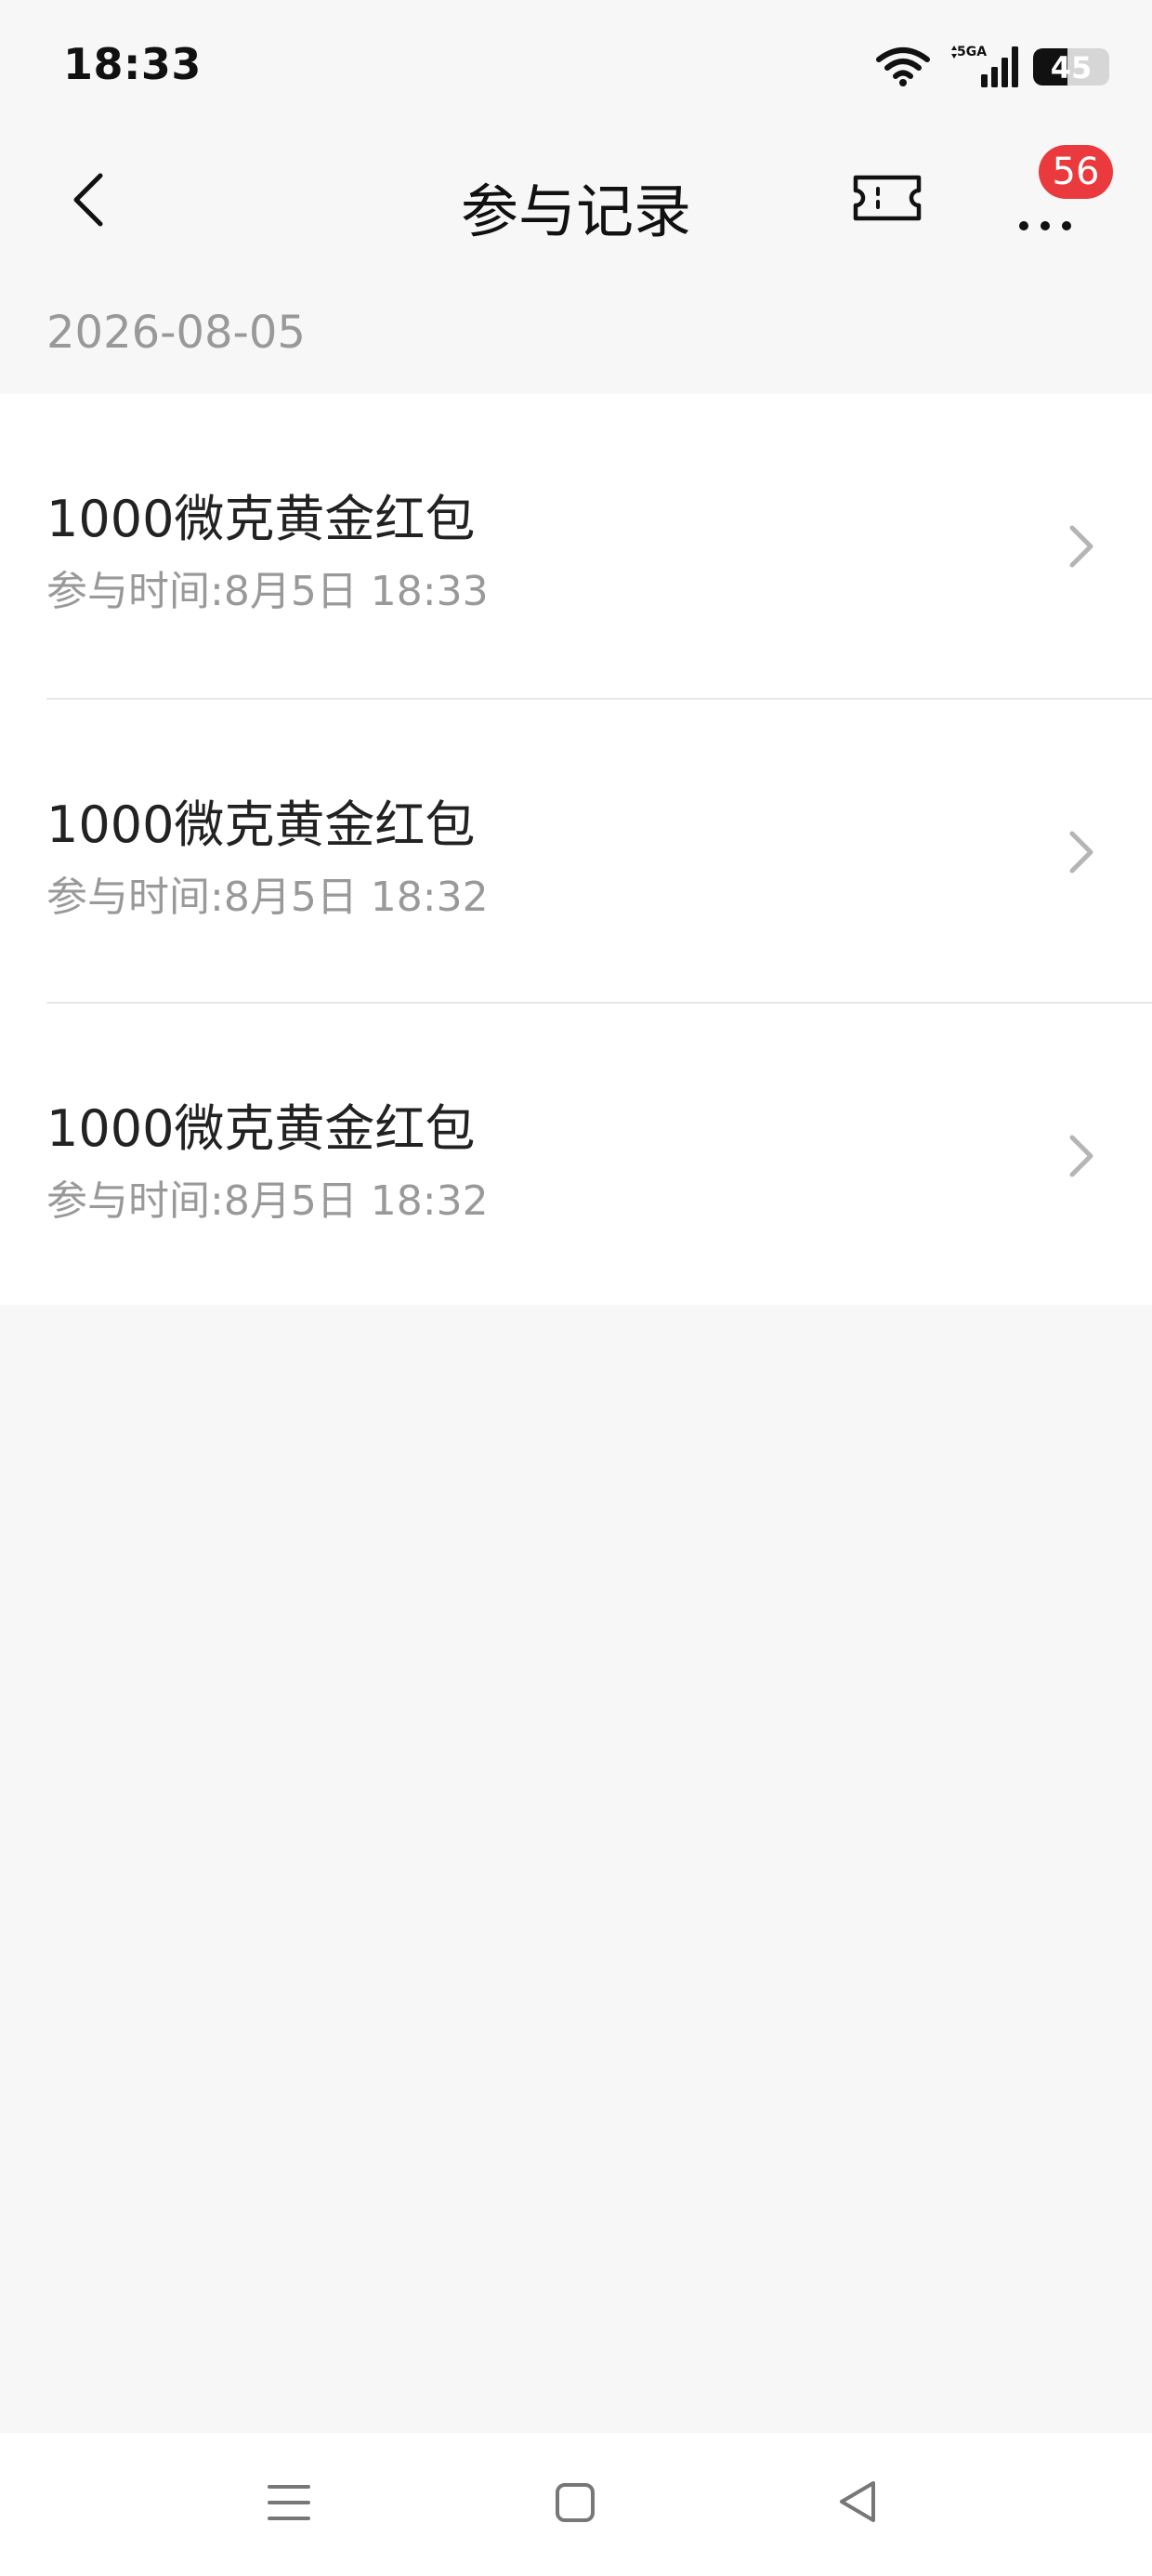  I want to click on ticket-icon, so click(887, 198).